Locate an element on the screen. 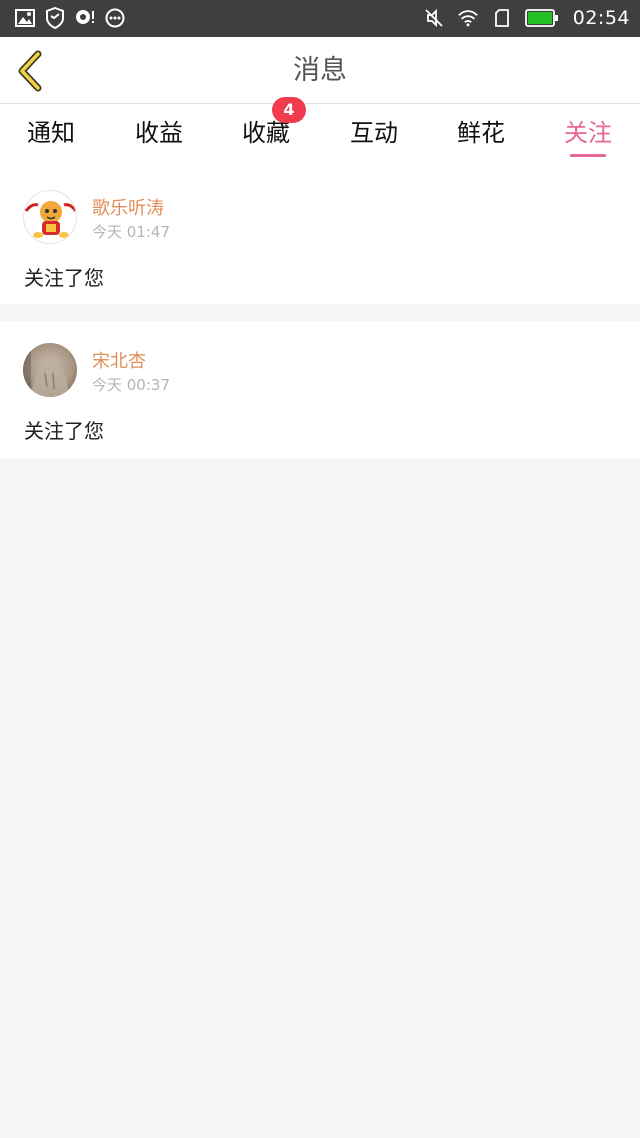 This screenshot has height=1138, width=640. shield-icon is located at coordinates (55, 18).